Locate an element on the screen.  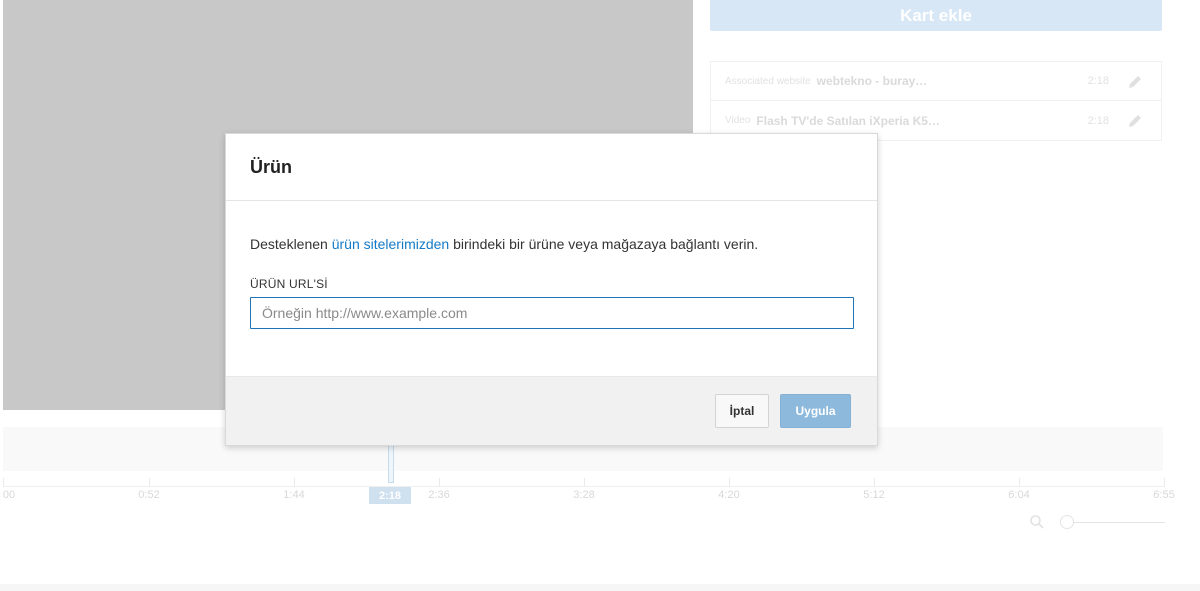
dialog-title: Ürün is located at coordinates (271, 166).